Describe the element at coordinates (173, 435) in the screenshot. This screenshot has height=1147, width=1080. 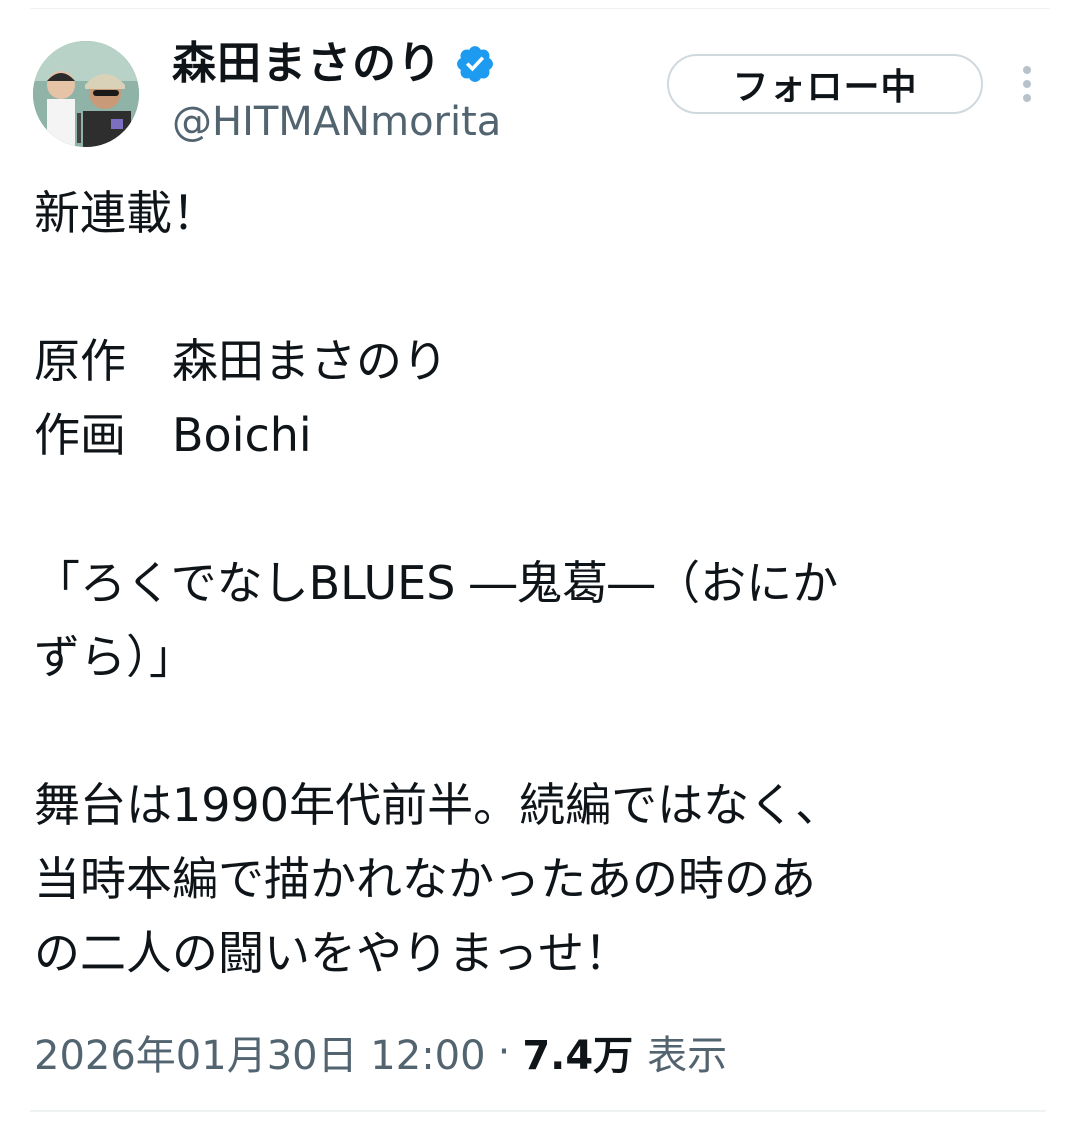
I see `tweet-line: 作画 Boichi` at that location.